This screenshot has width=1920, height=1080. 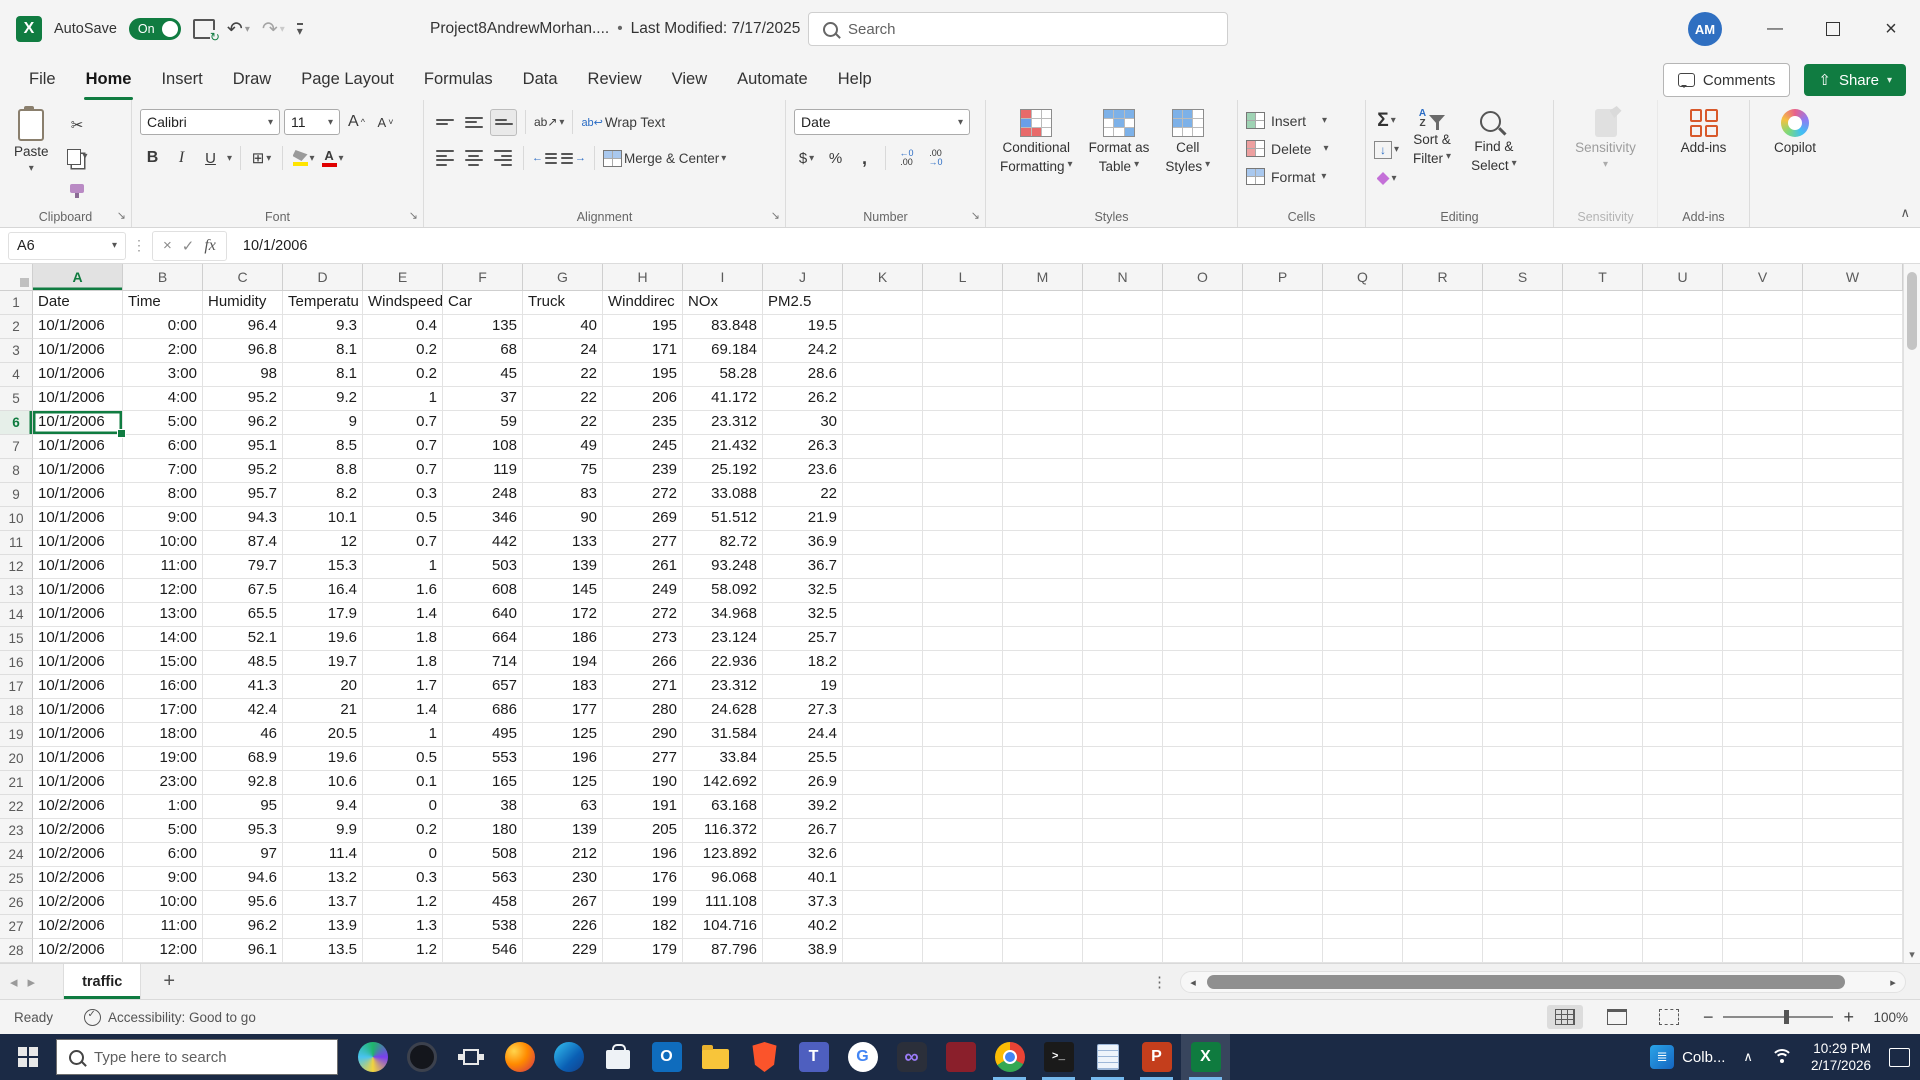 What do you see at coordinates (1763, 615) in the screenshot?
I see `cell-V14` at bounding box center [1763, 615].